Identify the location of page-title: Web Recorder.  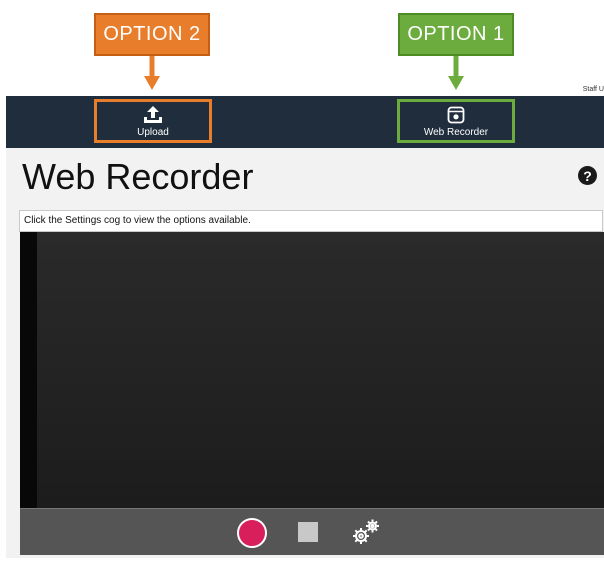
(138, 176).